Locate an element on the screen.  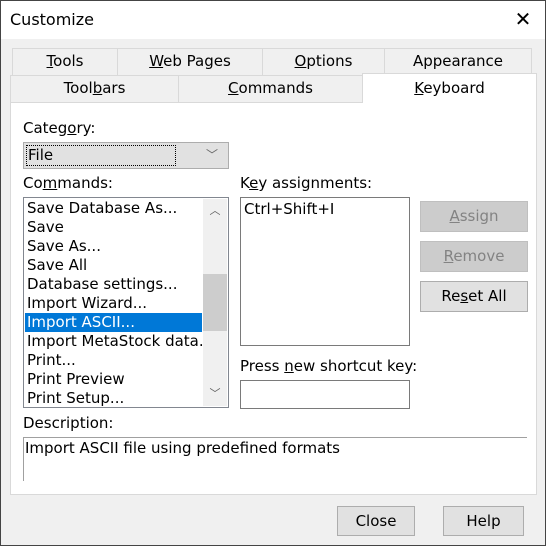
tab-label: Keyboard is located at coordinates (449, 88).